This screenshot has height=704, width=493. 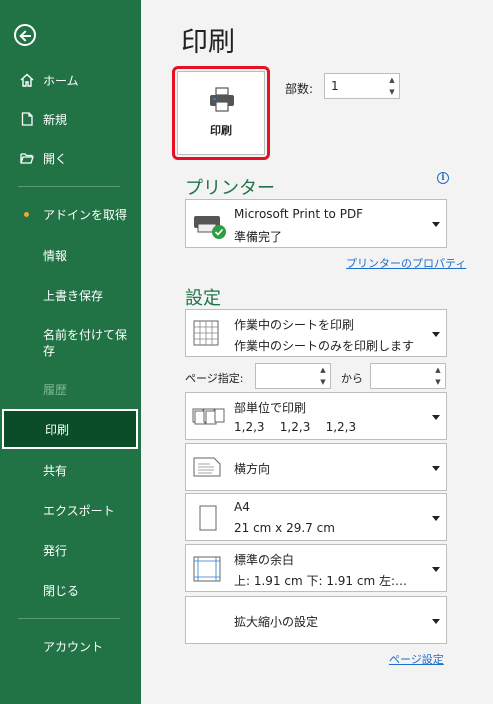 What do you see at coordinates (70, 255) in the screenshot?
I see `nav-info: 情報` at bounding box center [70, 255].